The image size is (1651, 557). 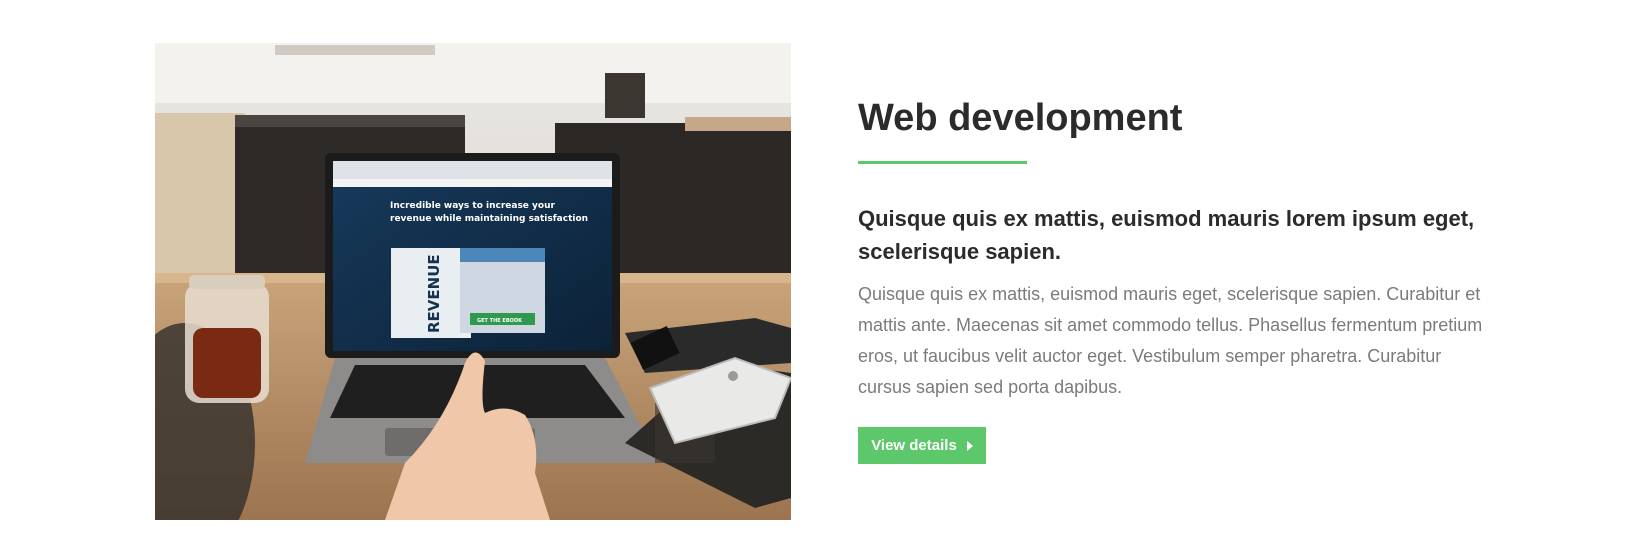 I want to click on screen-headline-2: revenue while maintaining satisfaction, so click(x=489, y=219).